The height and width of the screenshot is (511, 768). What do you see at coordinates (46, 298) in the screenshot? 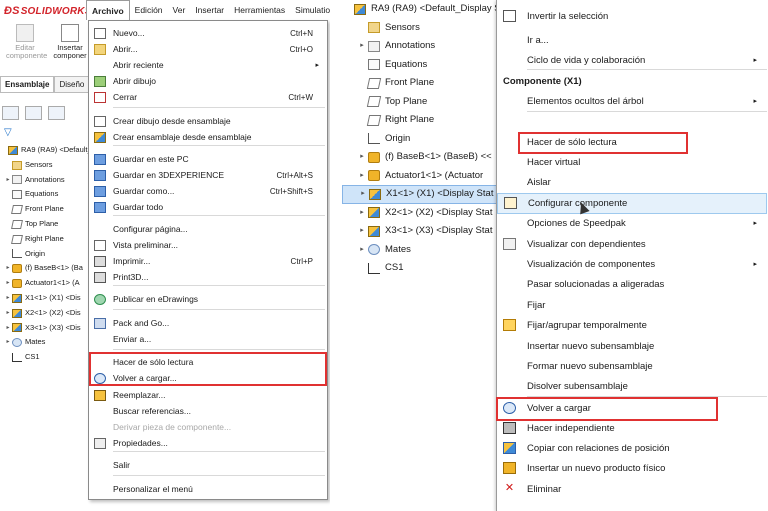
I see `tree-node: ▸ X1<1> (X1) <Dis` at bounding box center [46, 298].